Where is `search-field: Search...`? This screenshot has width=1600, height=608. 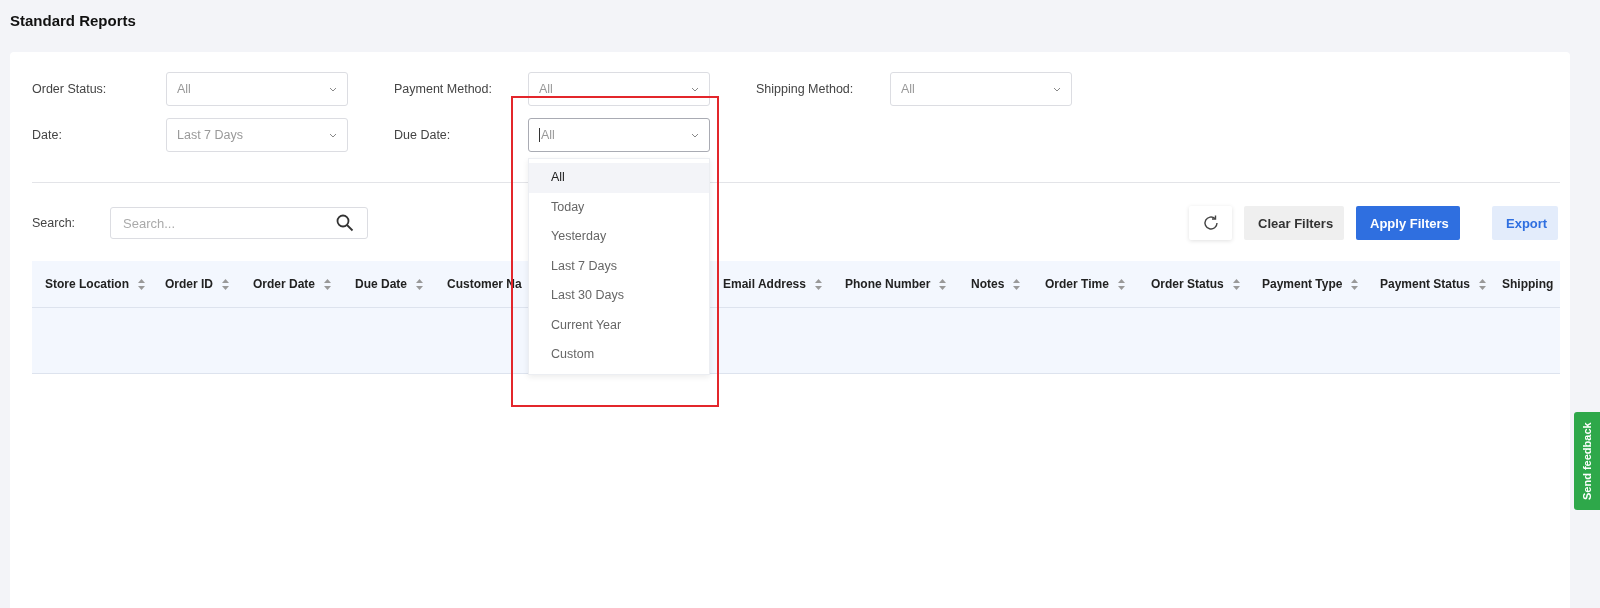 search-field: Search... is located at coordinates (239, 223).